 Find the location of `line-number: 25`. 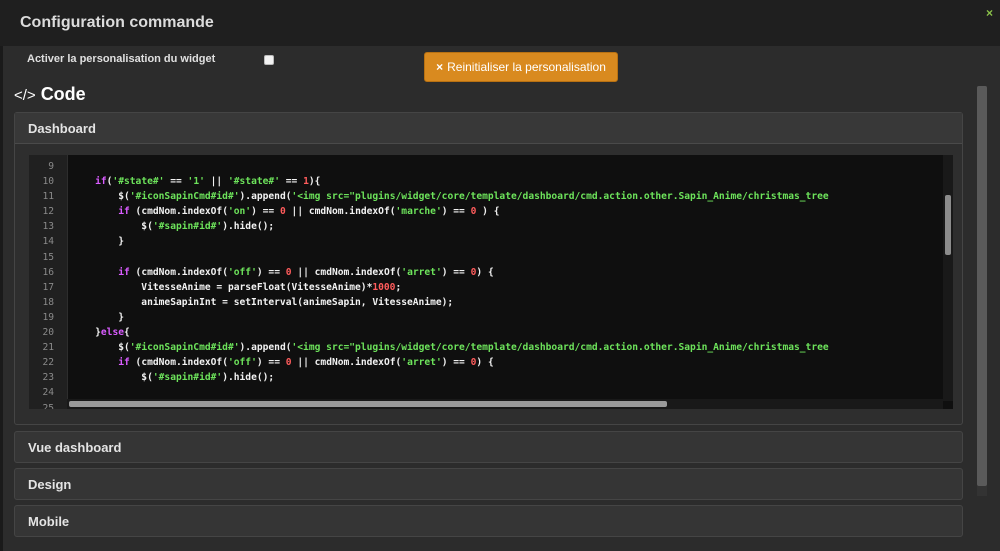

line-number: 25 is located at coordinates (48, 406).